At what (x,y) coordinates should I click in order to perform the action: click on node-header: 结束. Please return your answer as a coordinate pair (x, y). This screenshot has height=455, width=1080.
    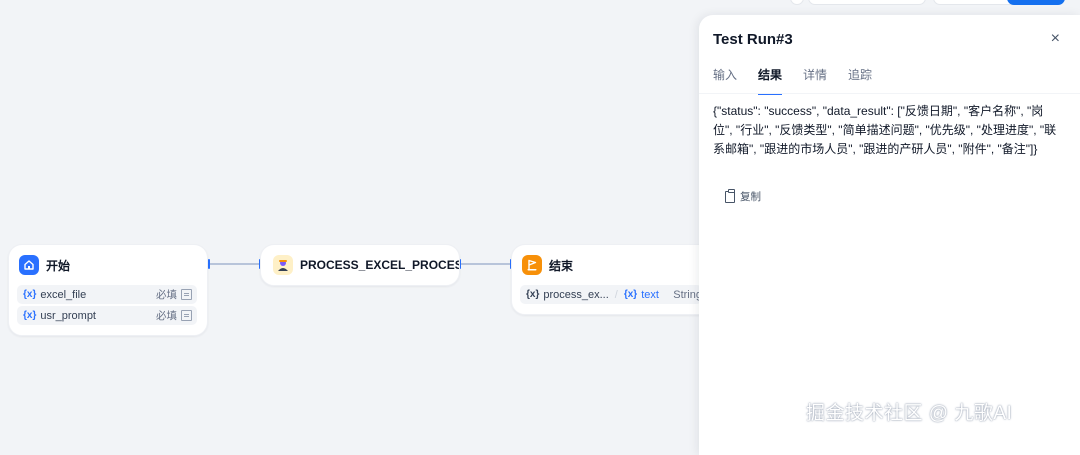
    Looking at the image, I should click on (547, 265).